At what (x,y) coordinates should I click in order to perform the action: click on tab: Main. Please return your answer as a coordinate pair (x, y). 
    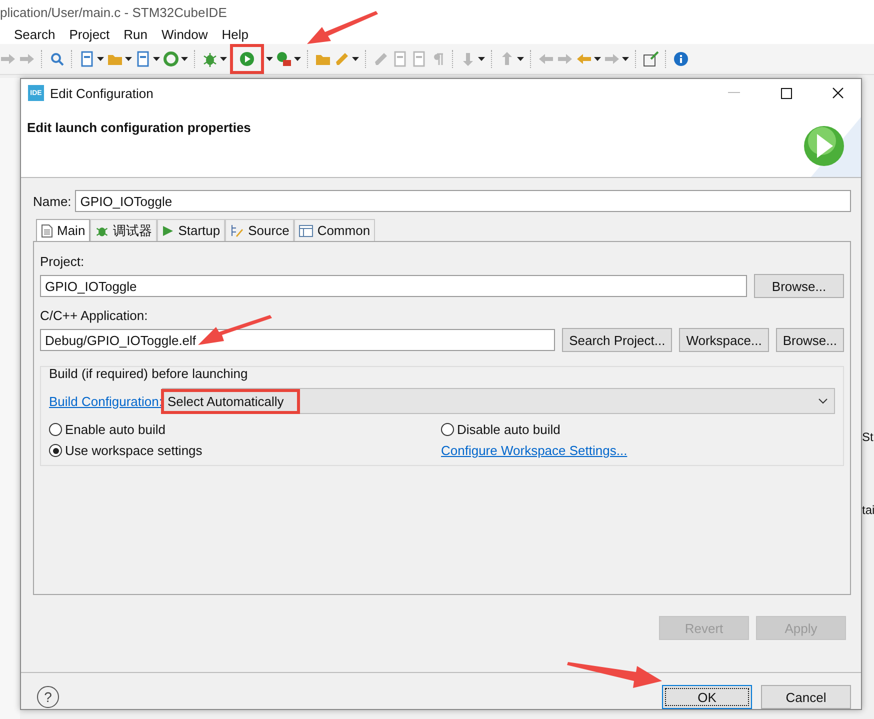
    Looking at the image, I should click on (63, 230).